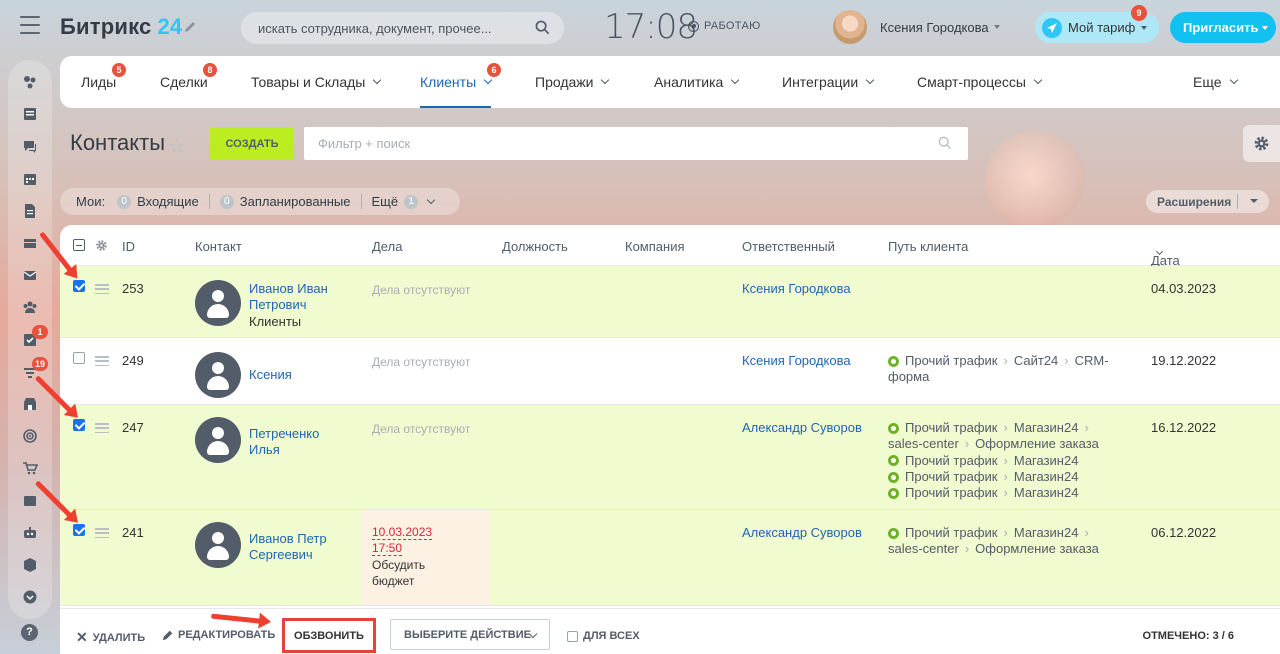 The image size is (1280, 654). Describe the element at coordinates (1261, 143) in the screenshot. I see `settings-button` at that location.